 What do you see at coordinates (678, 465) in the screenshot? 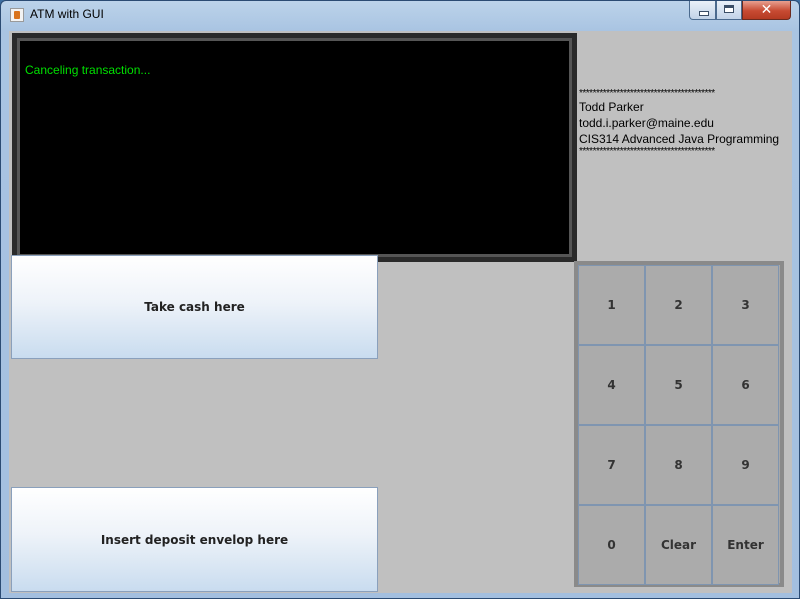
I see `key-8: 8` at bounding box center [678, 465].